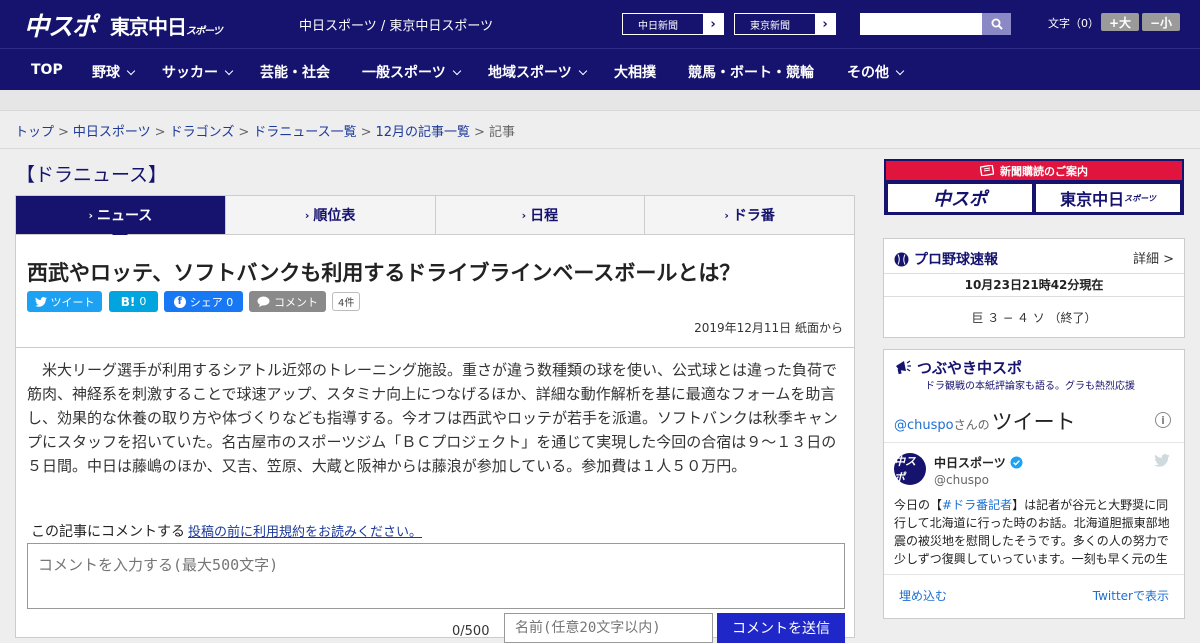  I want to click on section-tabs: › ニュース › 順位表 › 日程 › ドラ番, so click(435, 218).